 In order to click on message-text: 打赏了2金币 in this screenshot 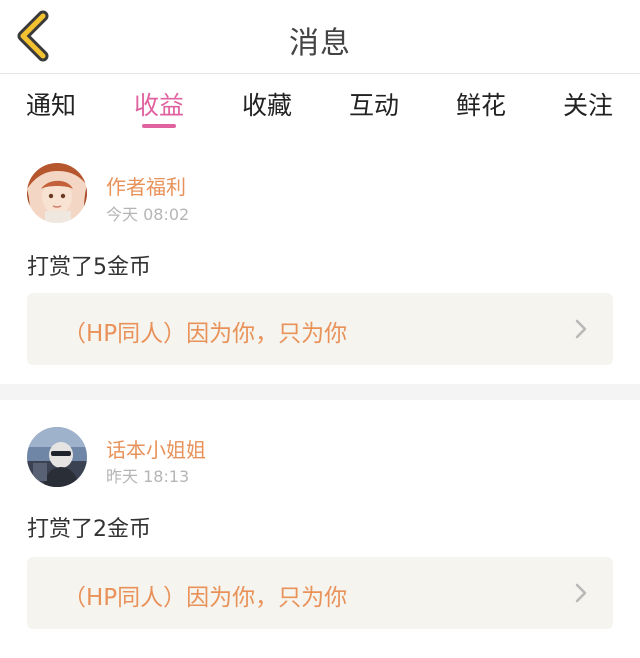, I will do `click(89, 529)`.